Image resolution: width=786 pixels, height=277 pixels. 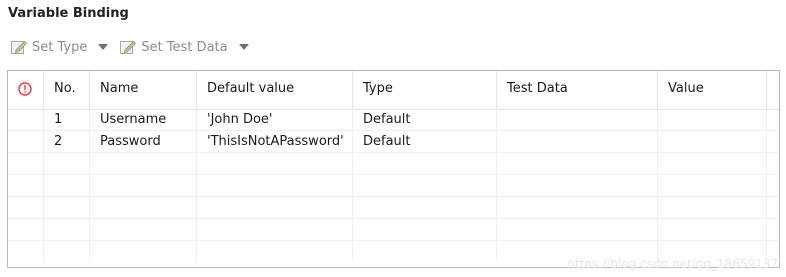 What do you see at coordinates (60, 47) in the screenshot?
I see `set-type-label: Set Type` at bounding box center [60, 47].